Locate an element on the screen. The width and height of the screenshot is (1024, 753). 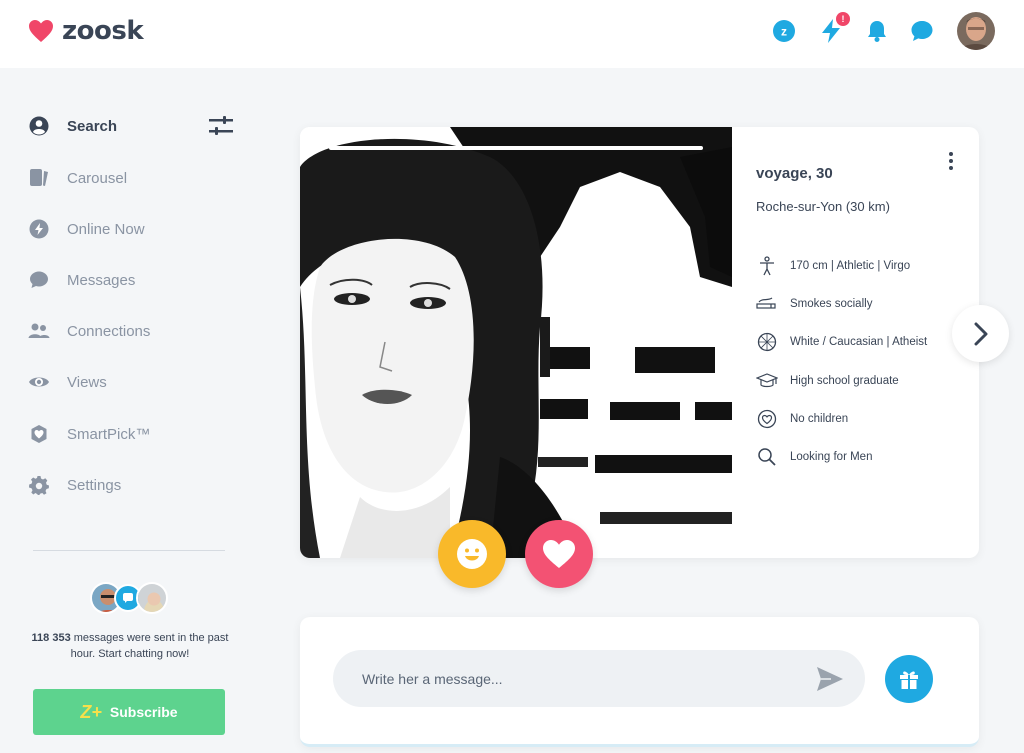
smile-button is located at coordinates (472, 554).